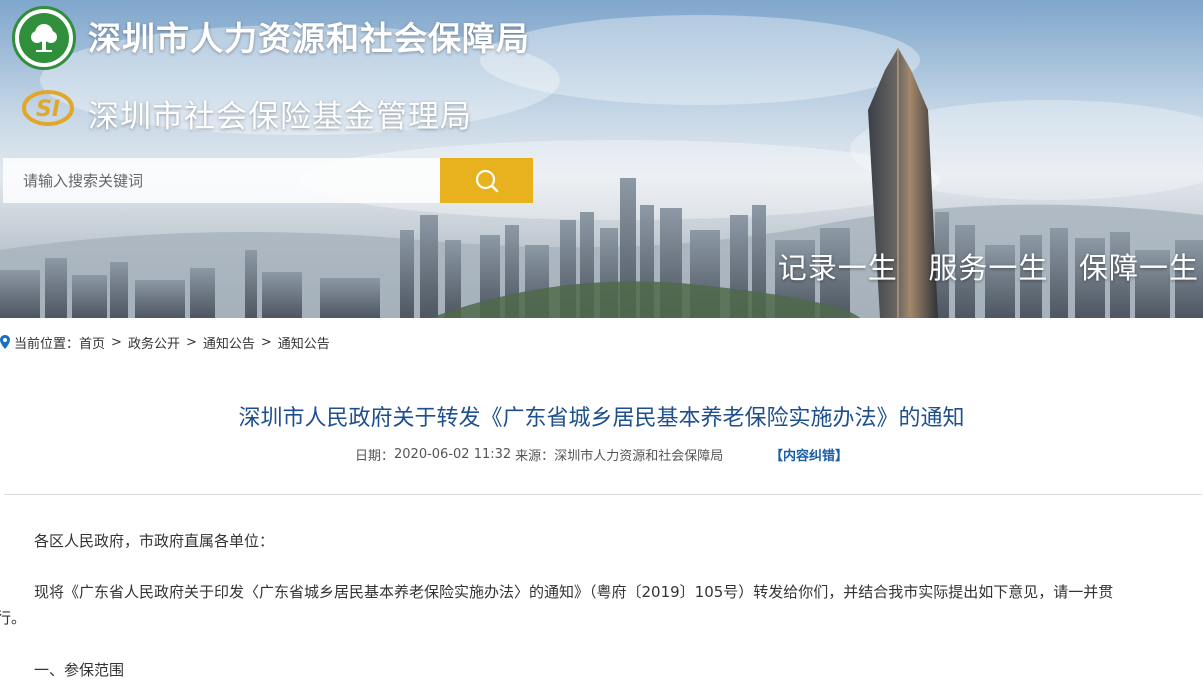  What do you see at coordinates (280, 117) in the screenshot?
I see `fund-title: 深圳市社会保险基金管理局` at bounding box center [280, 117].